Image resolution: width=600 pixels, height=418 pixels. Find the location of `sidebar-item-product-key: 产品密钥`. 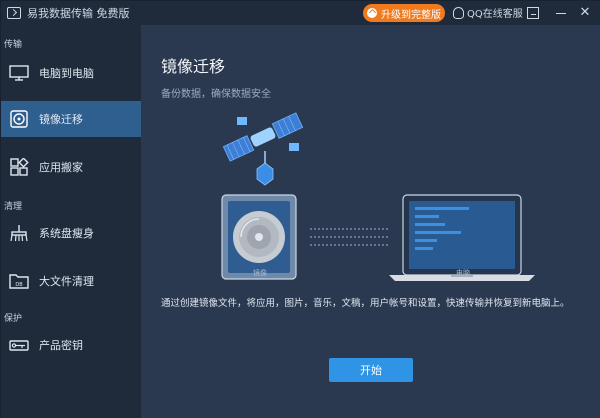

sidebar-item-product-key: 产品密钥 is located at coordinates (71, 345).